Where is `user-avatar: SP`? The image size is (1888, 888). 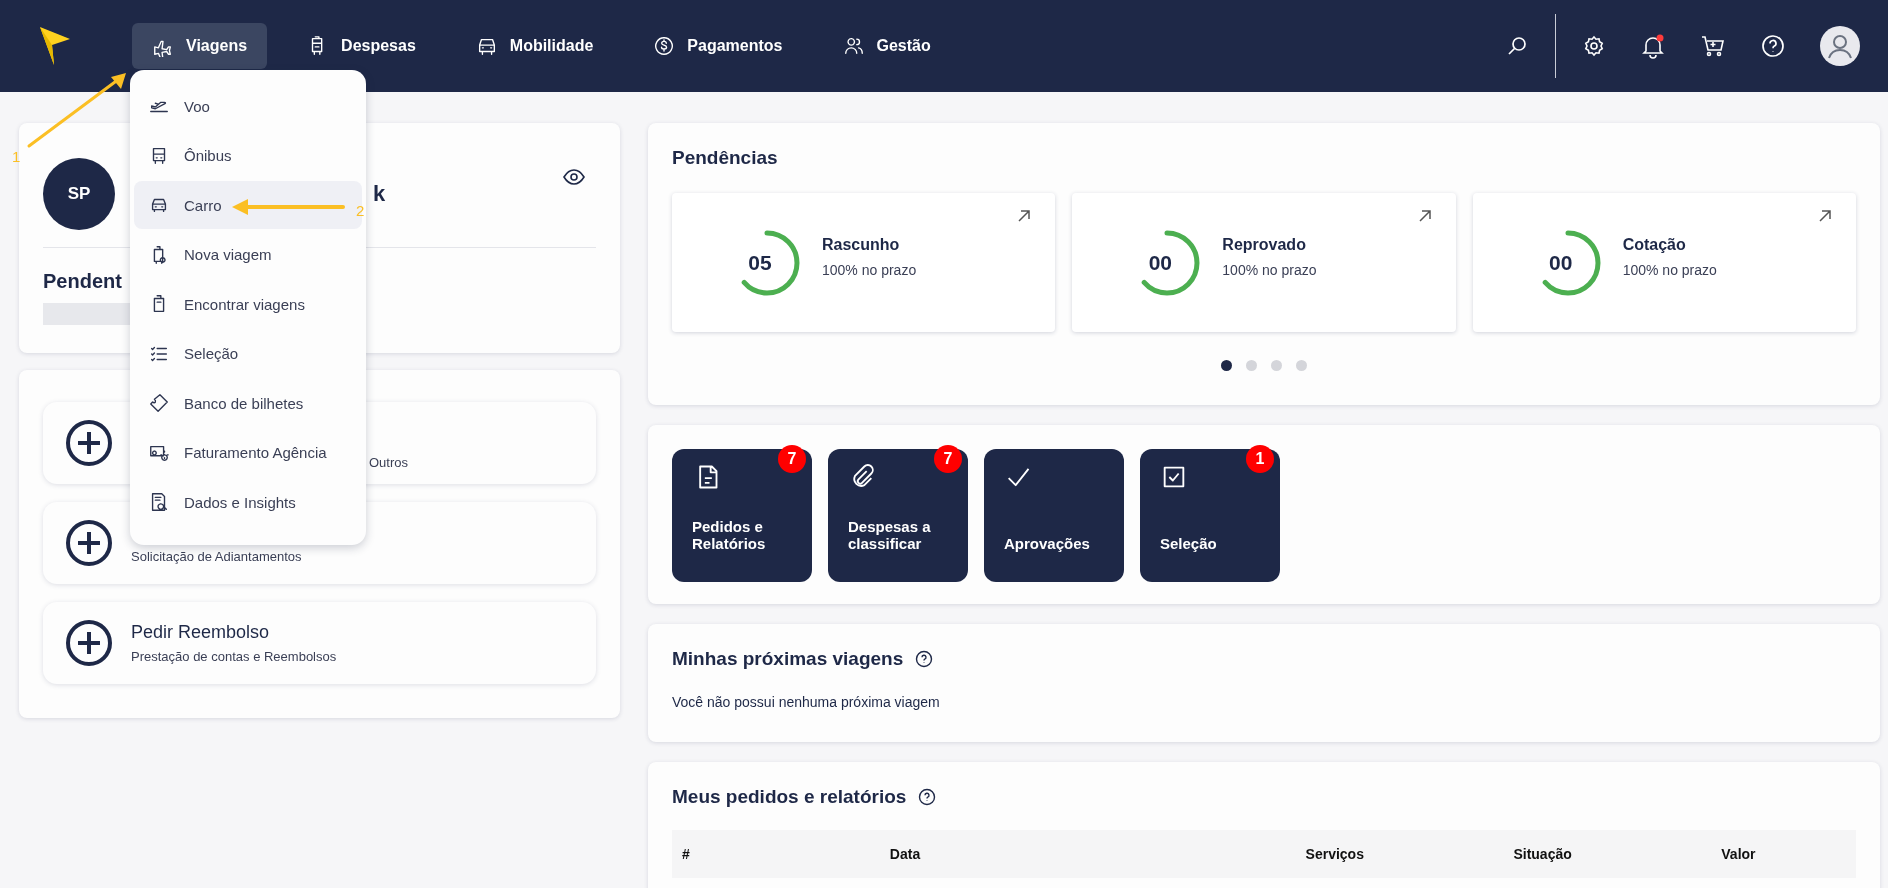
user-avatar: SP is located at coordinates (79, 194).